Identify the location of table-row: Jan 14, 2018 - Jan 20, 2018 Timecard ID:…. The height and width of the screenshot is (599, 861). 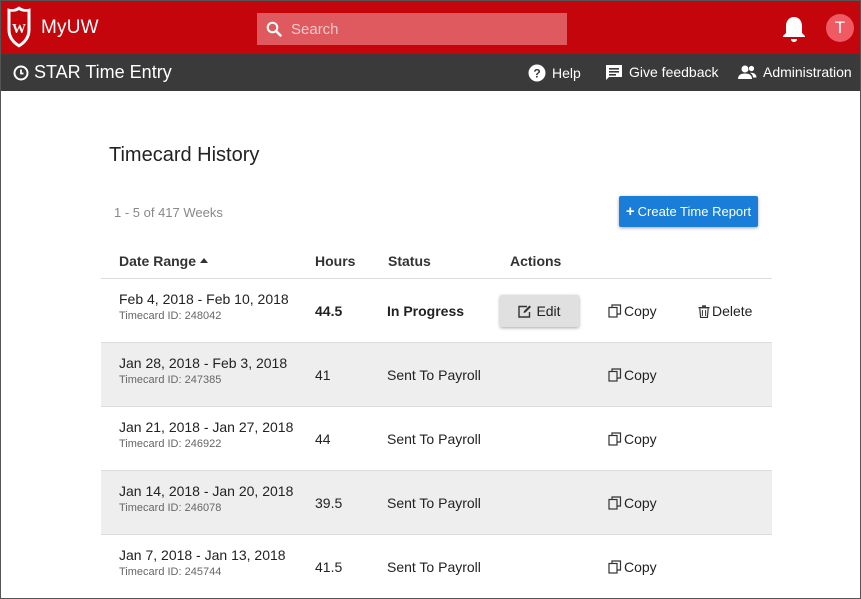
(436, 503).